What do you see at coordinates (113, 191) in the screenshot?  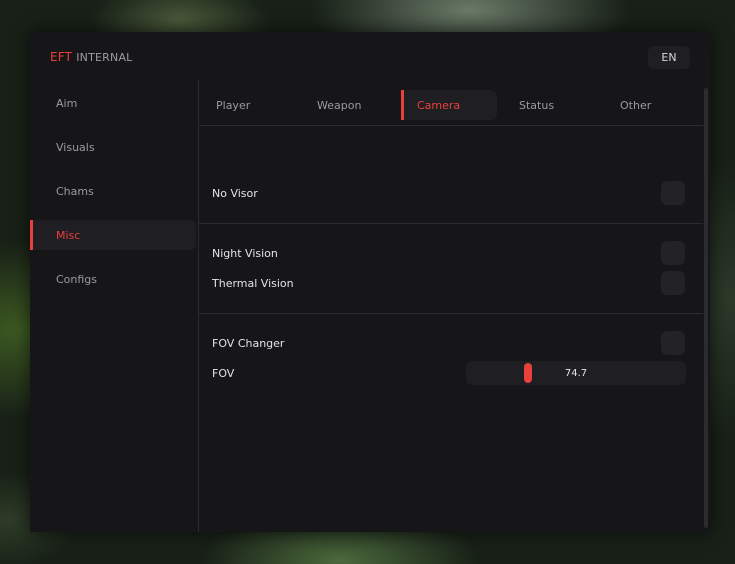 I see `sidebar-item-chams: Chams` at bounding box center [113, 191].